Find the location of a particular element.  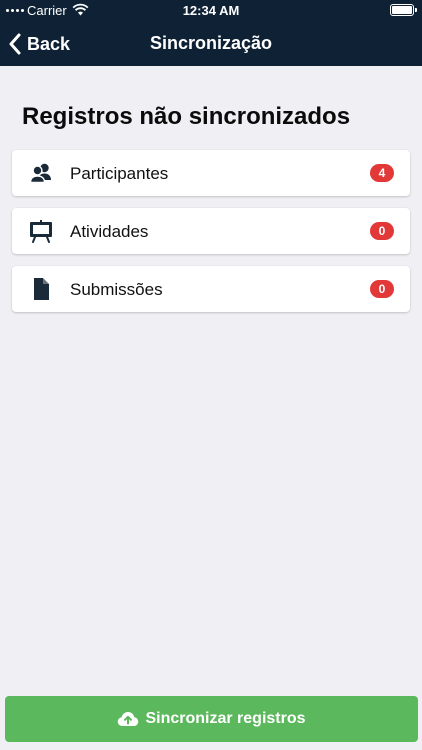

count-badge: 4 is located at coordinates (382, 173).